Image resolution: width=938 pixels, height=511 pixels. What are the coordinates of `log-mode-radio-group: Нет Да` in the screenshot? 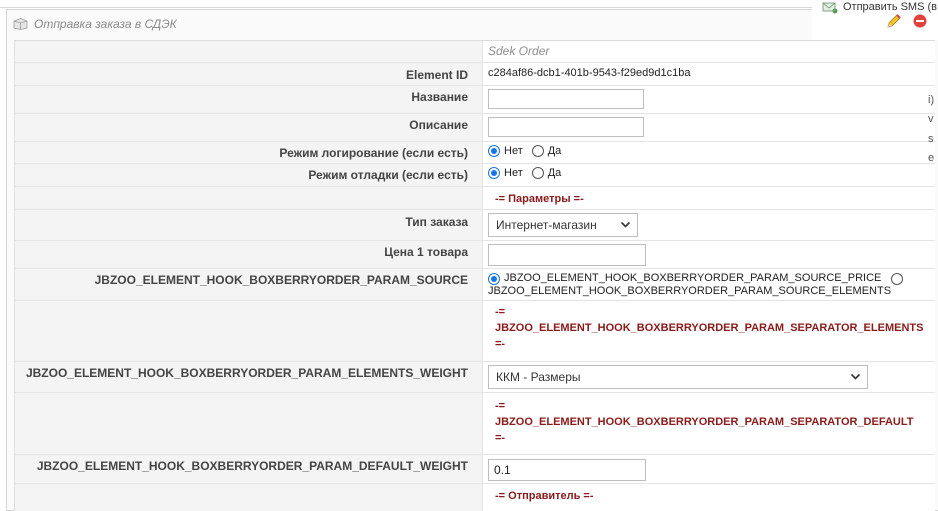 It's located at (529, 151).